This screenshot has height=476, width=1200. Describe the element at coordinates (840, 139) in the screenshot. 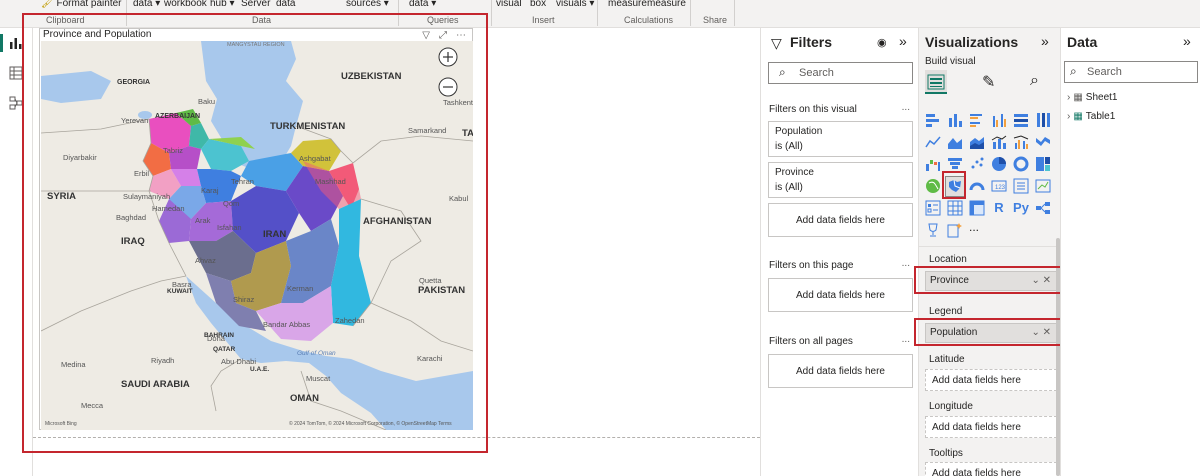

I see `filter-card-population: Population is (All)` at that location.